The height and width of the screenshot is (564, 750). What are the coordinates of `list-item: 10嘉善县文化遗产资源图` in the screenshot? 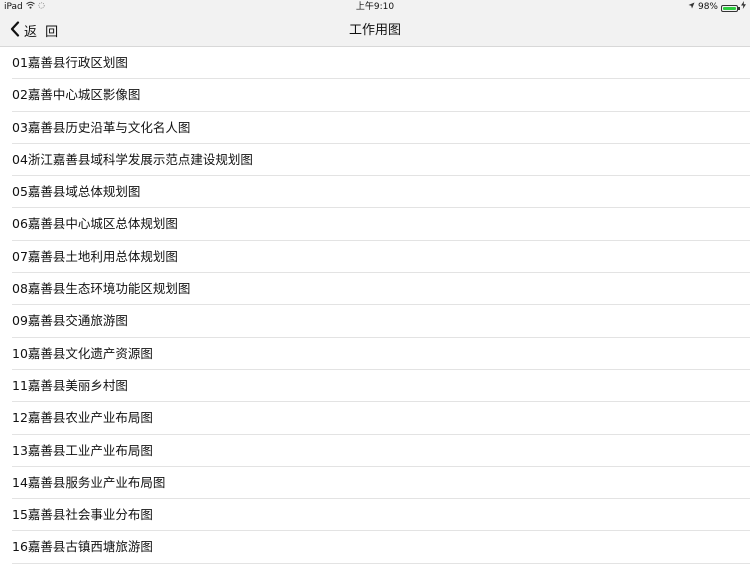 It's located at (375, 354).